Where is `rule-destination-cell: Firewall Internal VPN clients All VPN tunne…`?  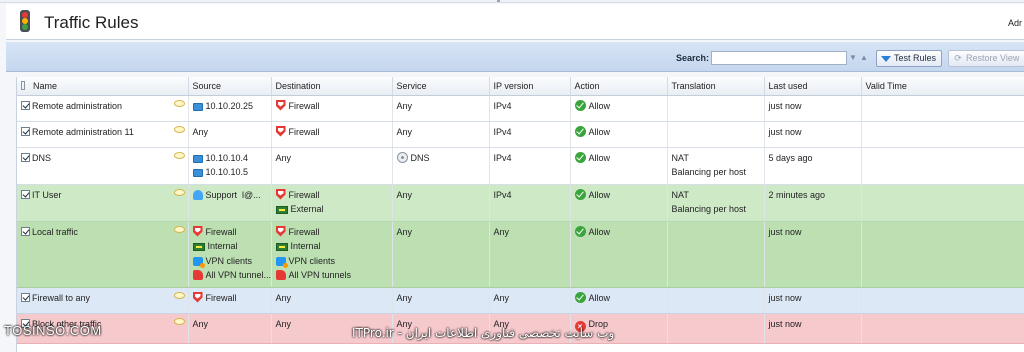
rule-destination-cell: Firewall Internal VPN clients All VPN tunne… is located at coordinates (332, 254).